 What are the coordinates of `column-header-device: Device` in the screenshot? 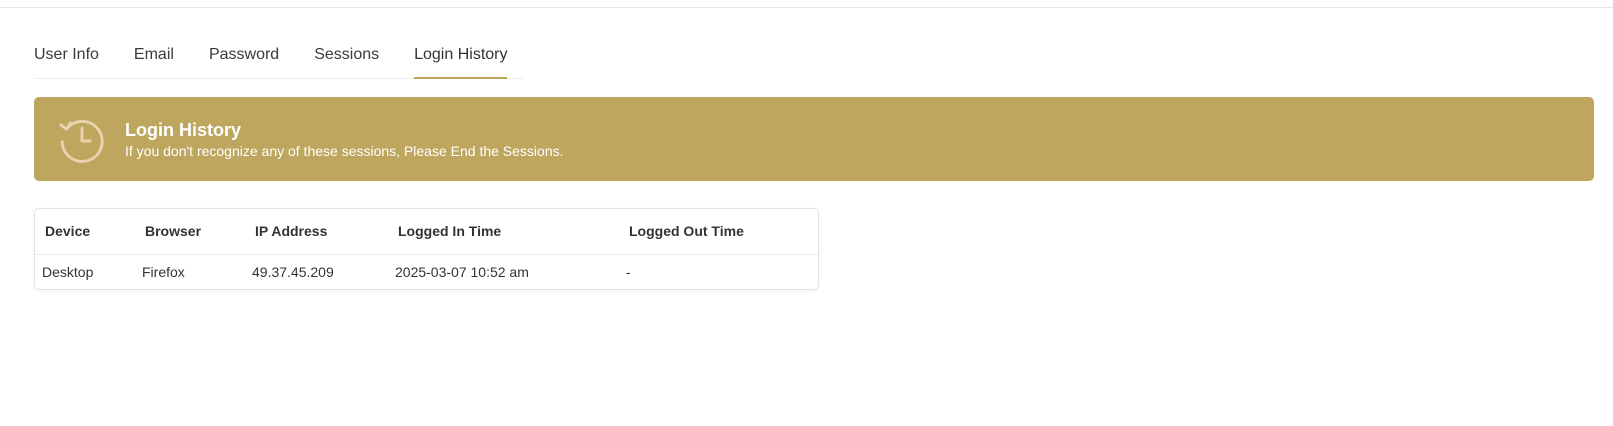 It's located at (68, 231).